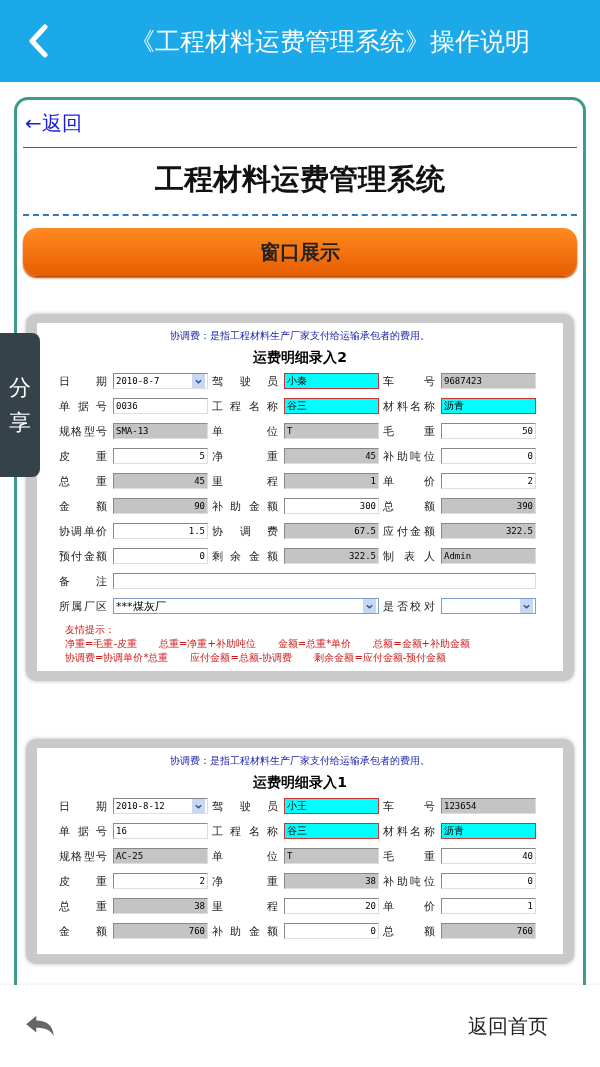  What do you see at coordinates (488, 556) in the screenshot?
I see `input-field: Admin` at bounding box center [488, 556].